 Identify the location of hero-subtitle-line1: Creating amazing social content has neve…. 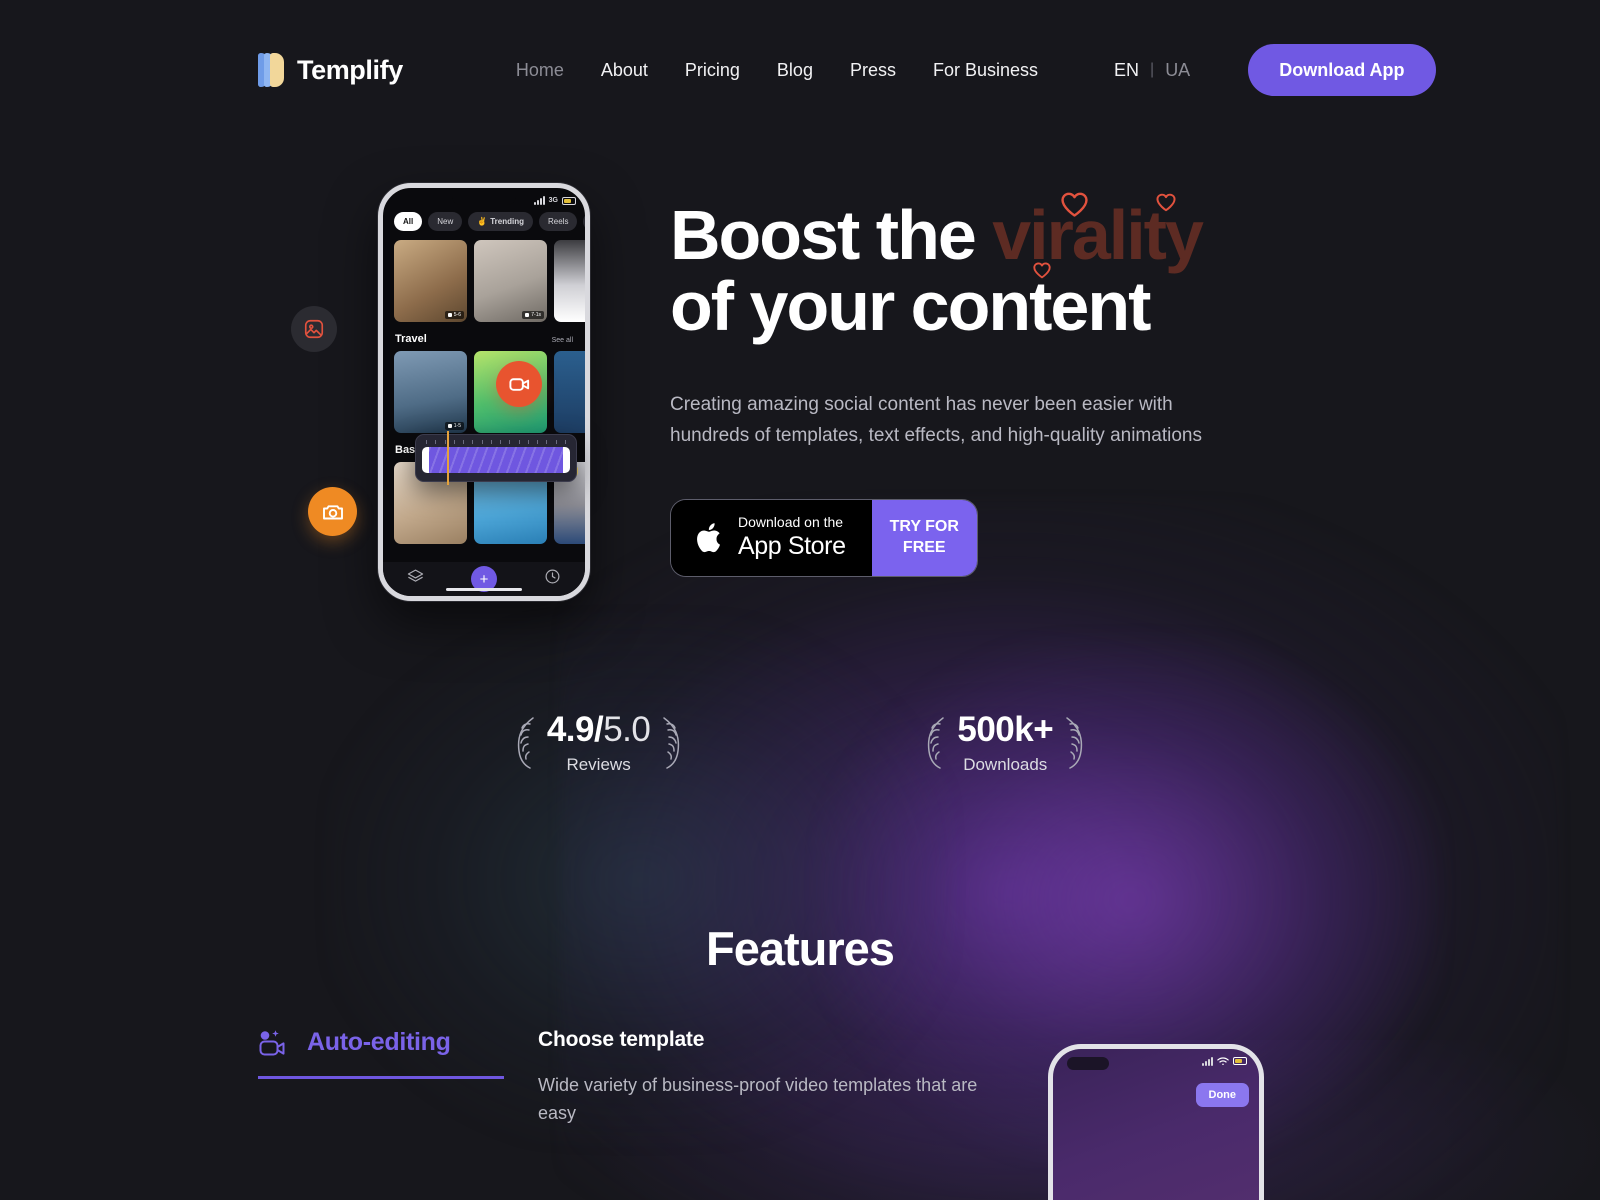
(921, 404).